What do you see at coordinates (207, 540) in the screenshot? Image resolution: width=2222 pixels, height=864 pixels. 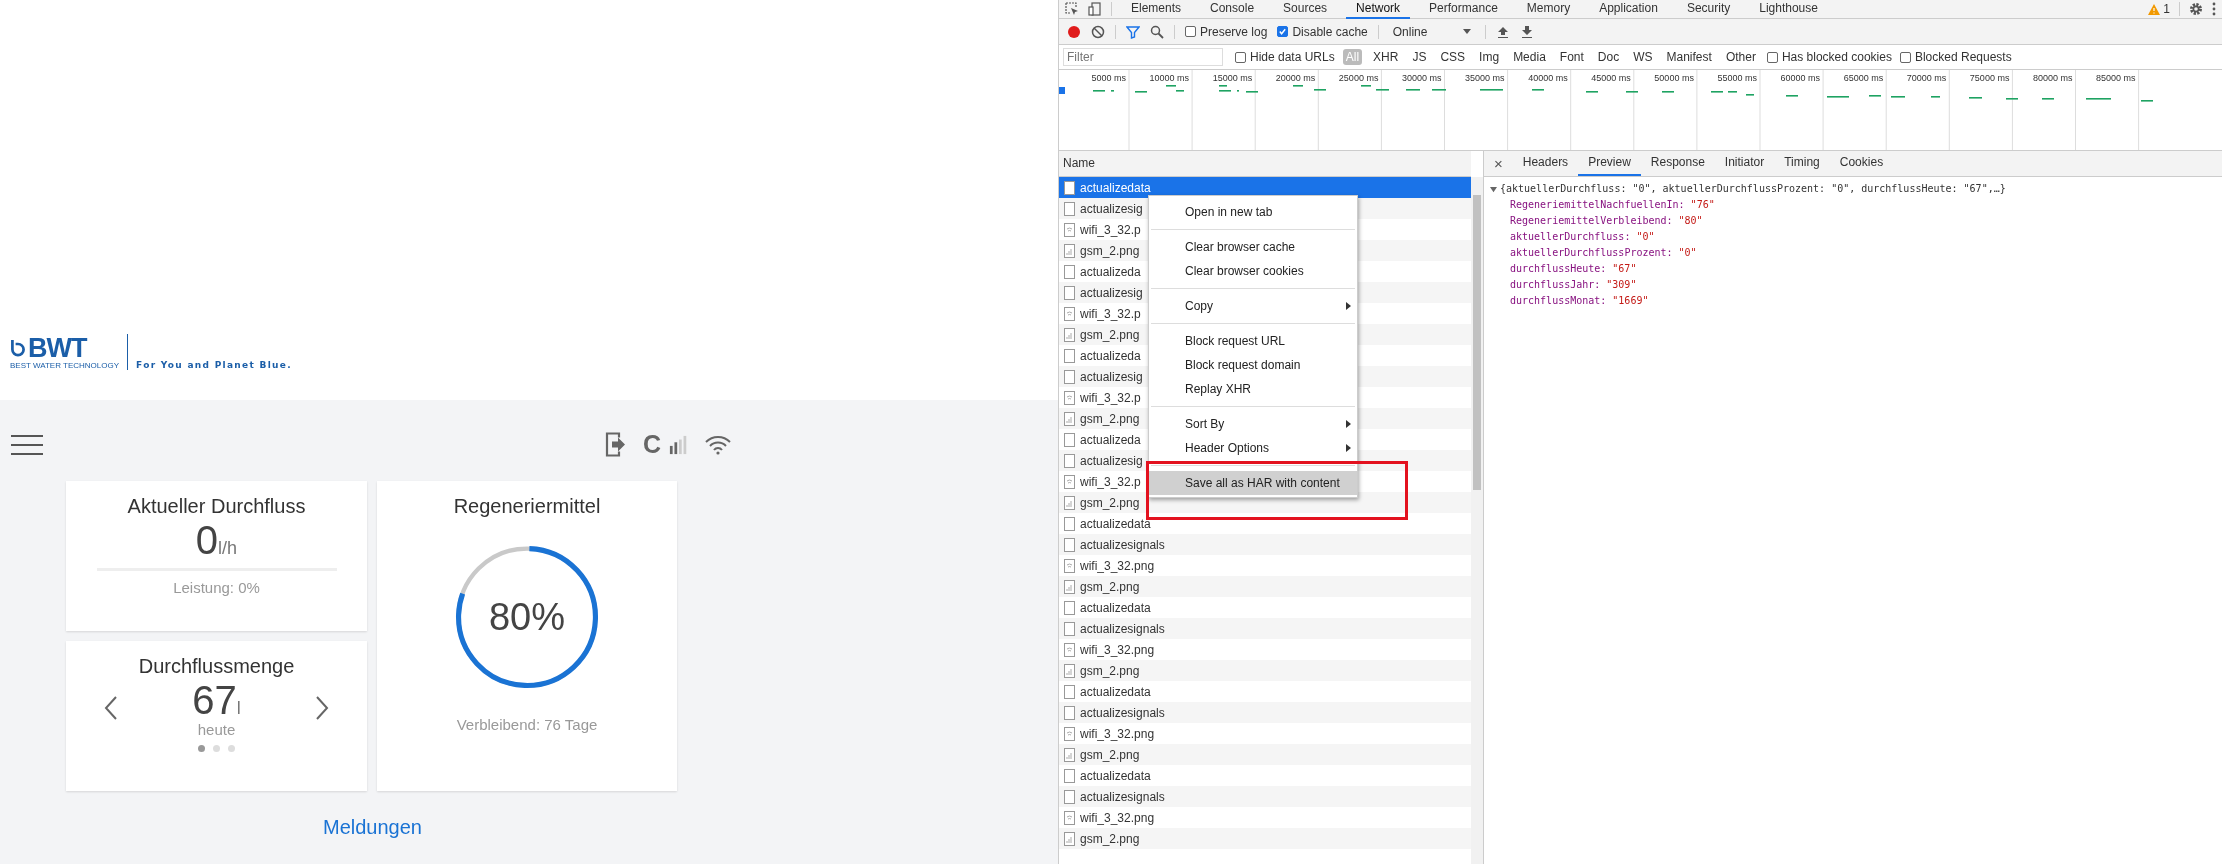 I see `flow-value: 0` at bounding box center [207, 540].